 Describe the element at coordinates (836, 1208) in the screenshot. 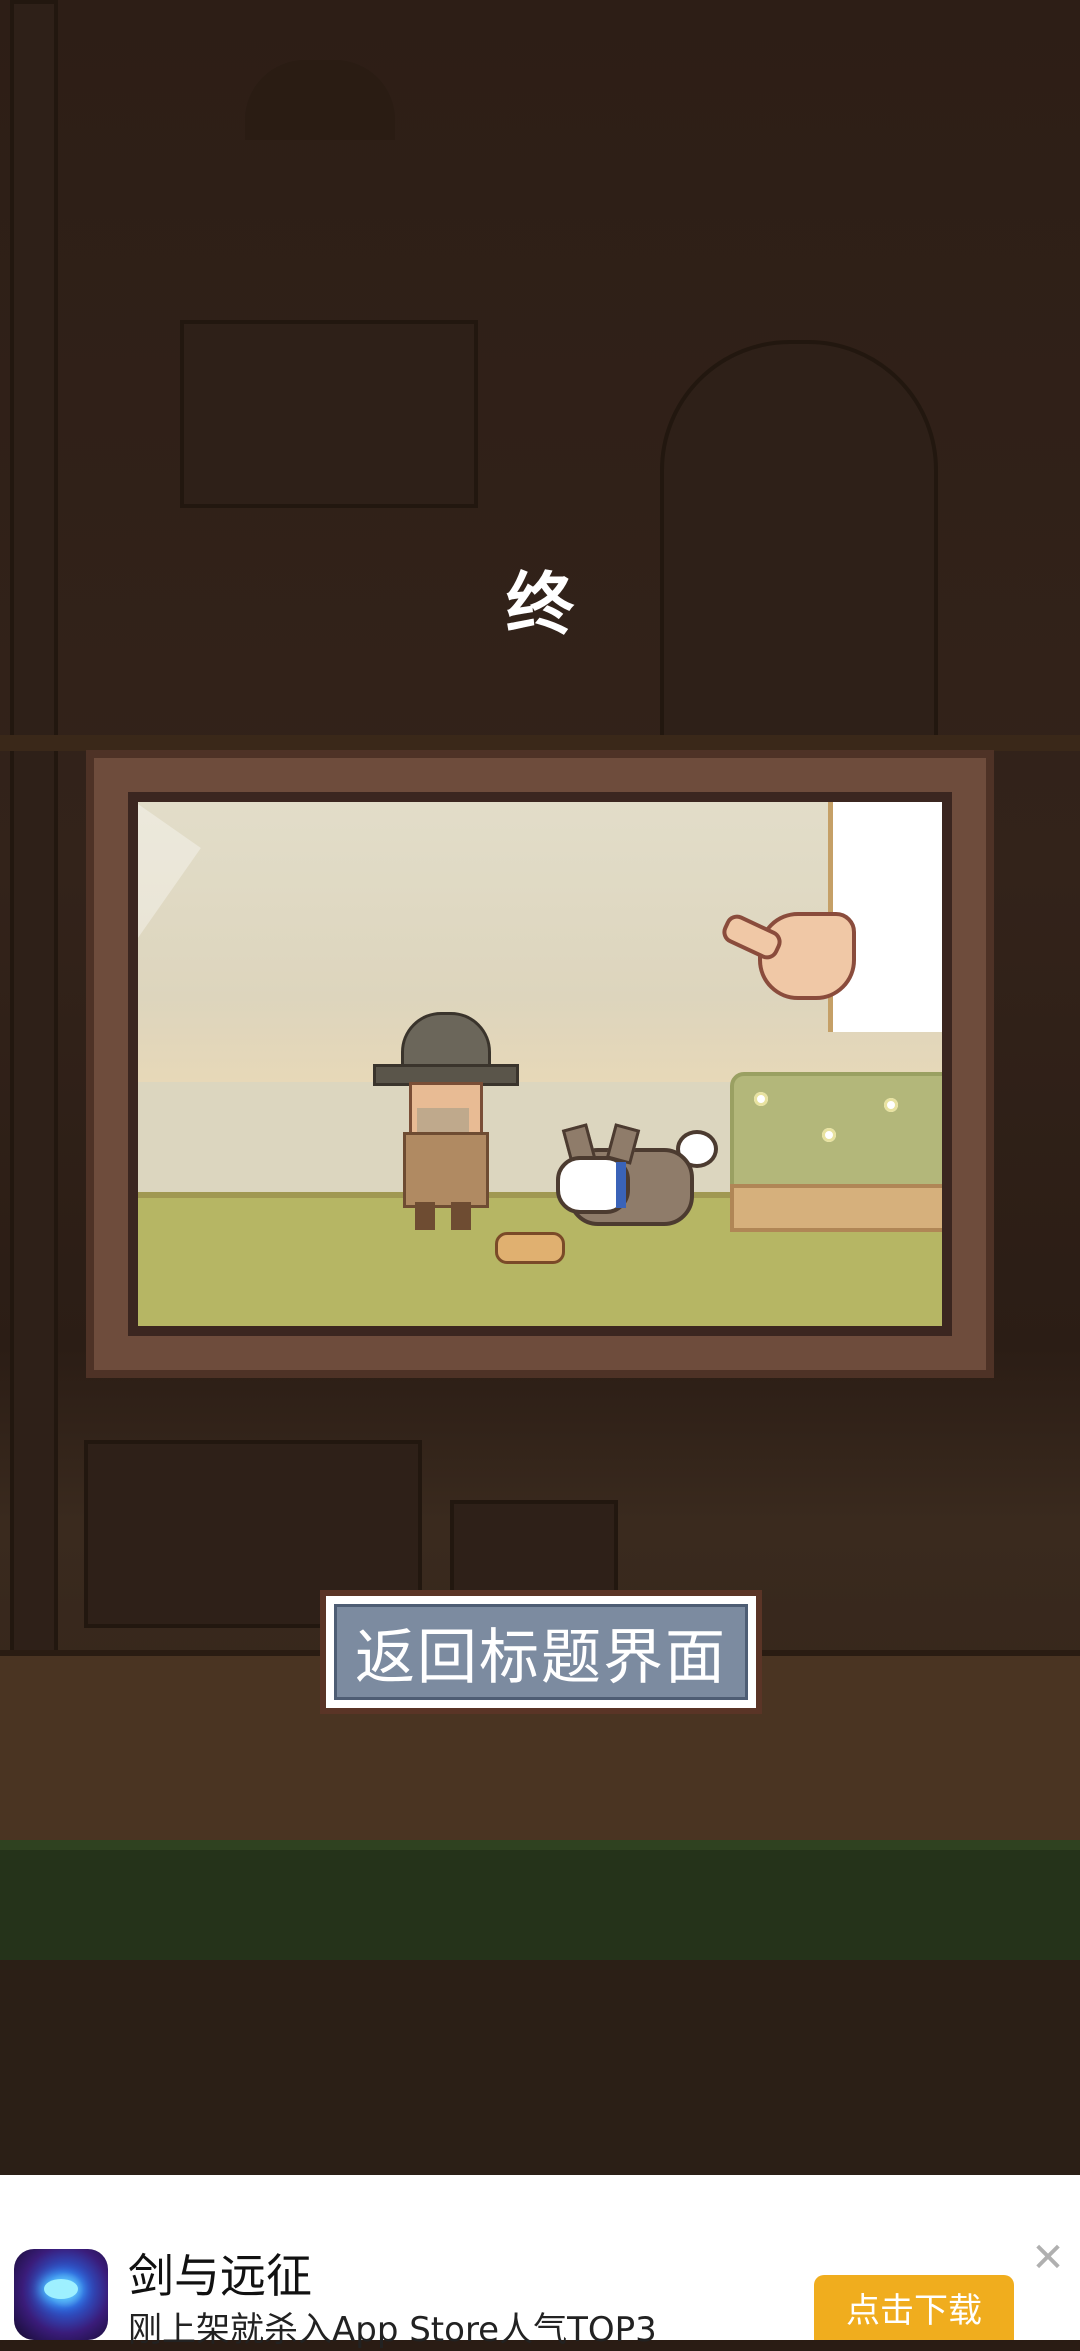

I see `sofa-base` at that location.